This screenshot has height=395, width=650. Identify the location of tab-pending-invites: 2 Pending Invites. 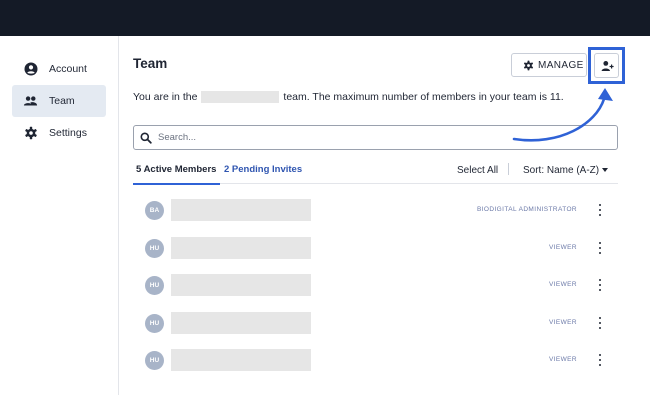
(263, 174).